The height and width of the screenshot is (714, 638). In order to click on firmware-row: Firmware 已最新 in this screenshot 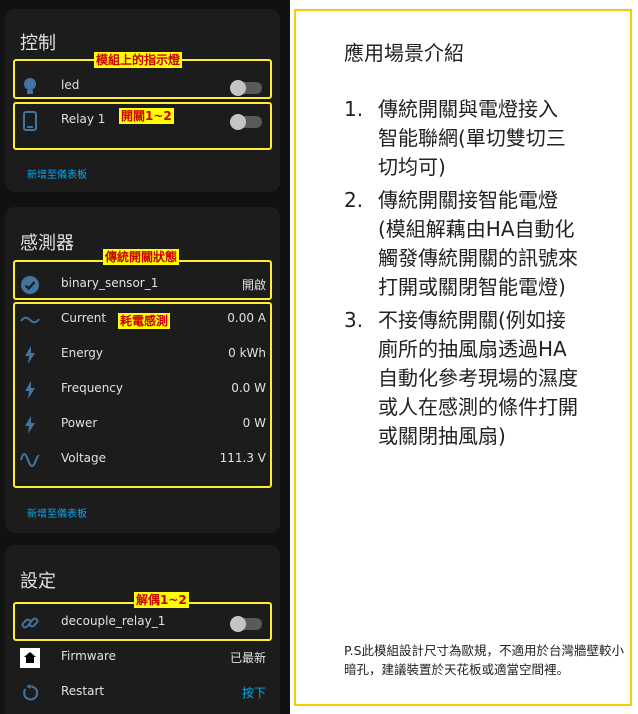, I will do `click(142, 657)`.